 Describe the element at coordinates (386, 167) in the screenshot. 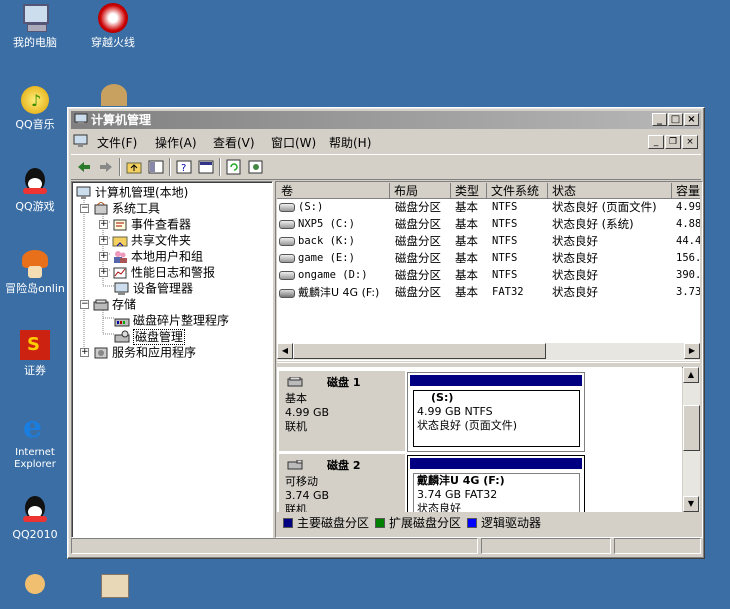

I see `toolbar: ?` at that location.